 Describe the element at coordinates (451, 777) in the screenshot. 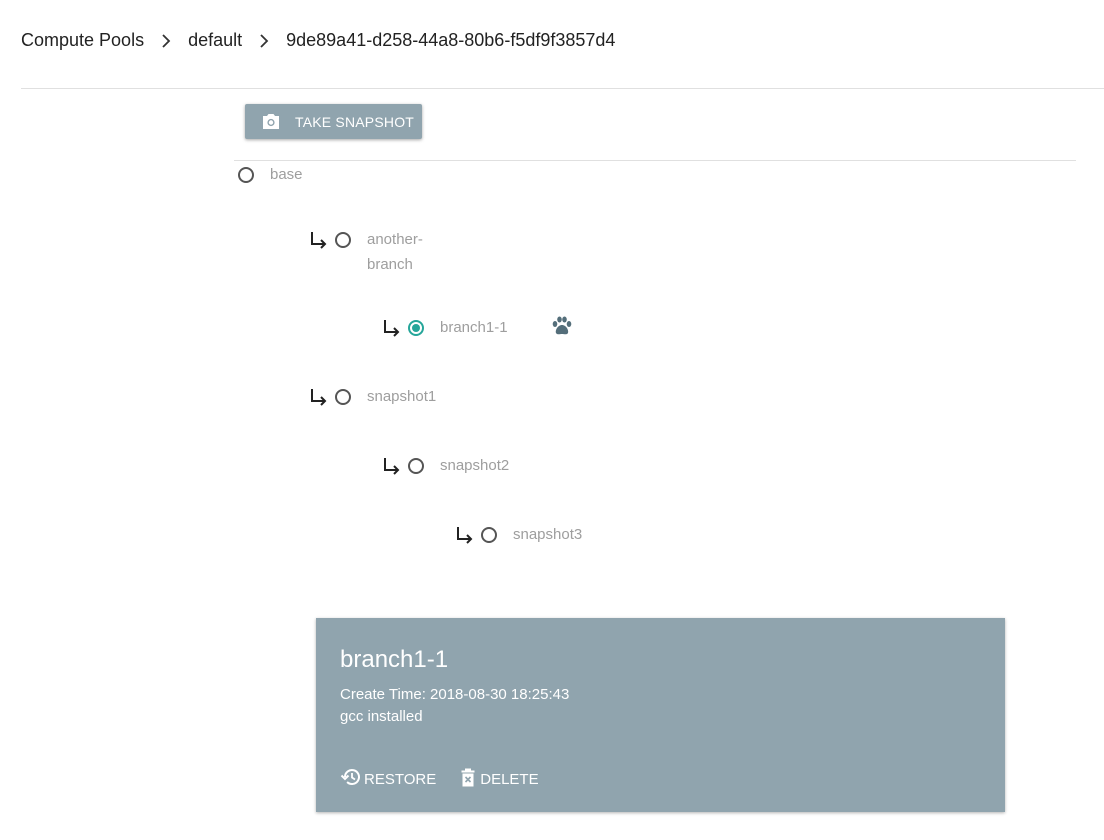

I see `snapshot-actions: RESTORE DELETE` at that location.